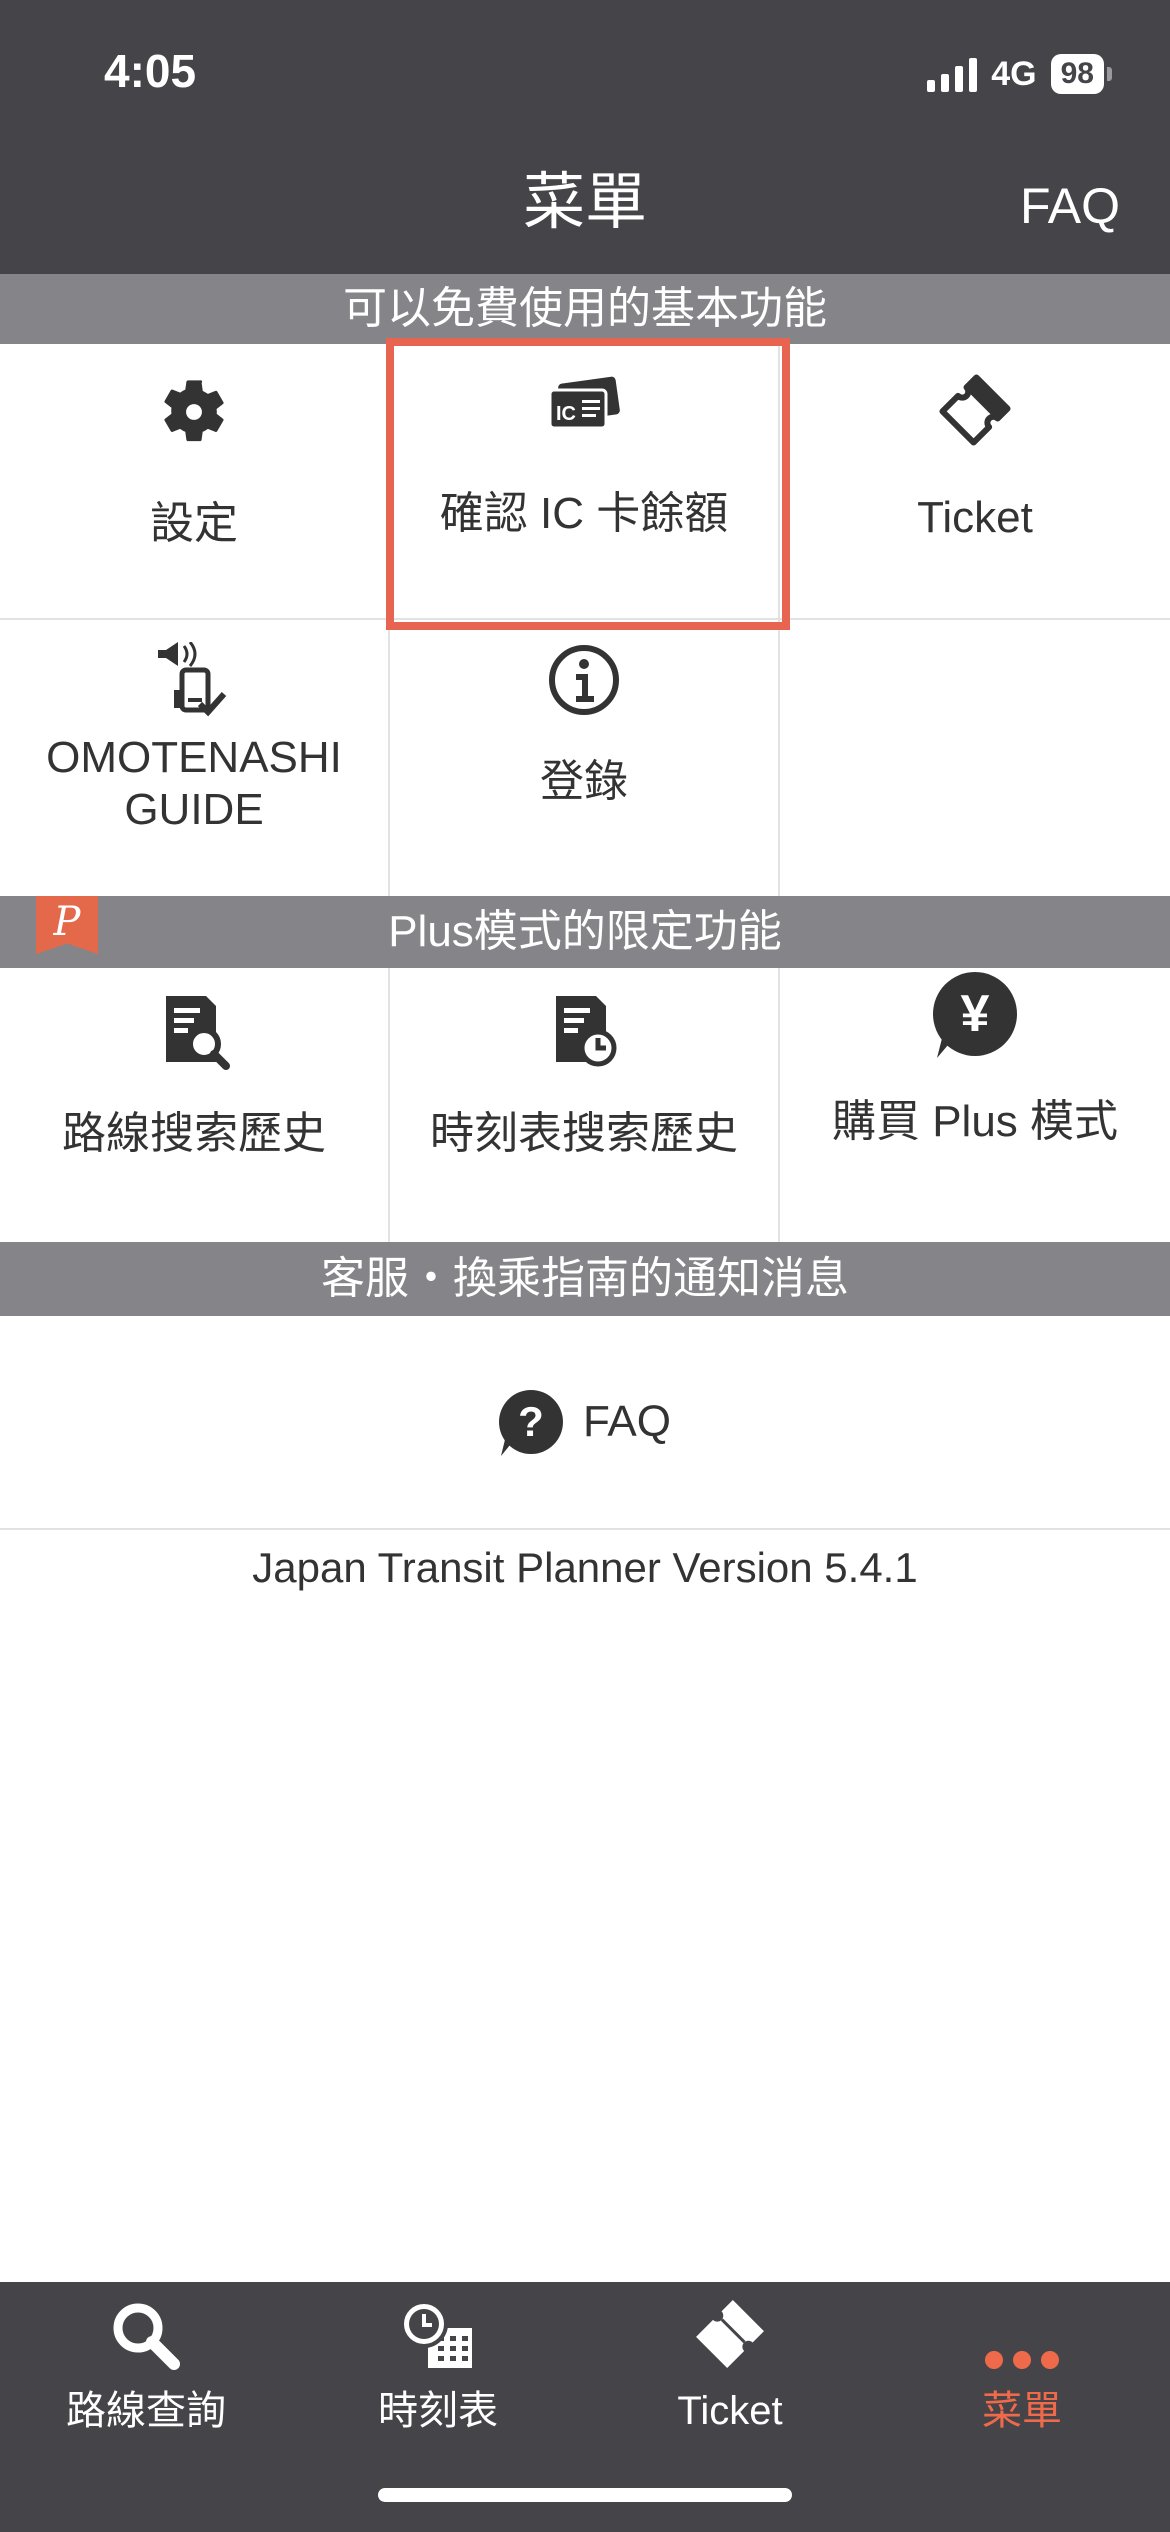  I want to click on tab-timetable-label: 時刻表, so click(438, 2411).